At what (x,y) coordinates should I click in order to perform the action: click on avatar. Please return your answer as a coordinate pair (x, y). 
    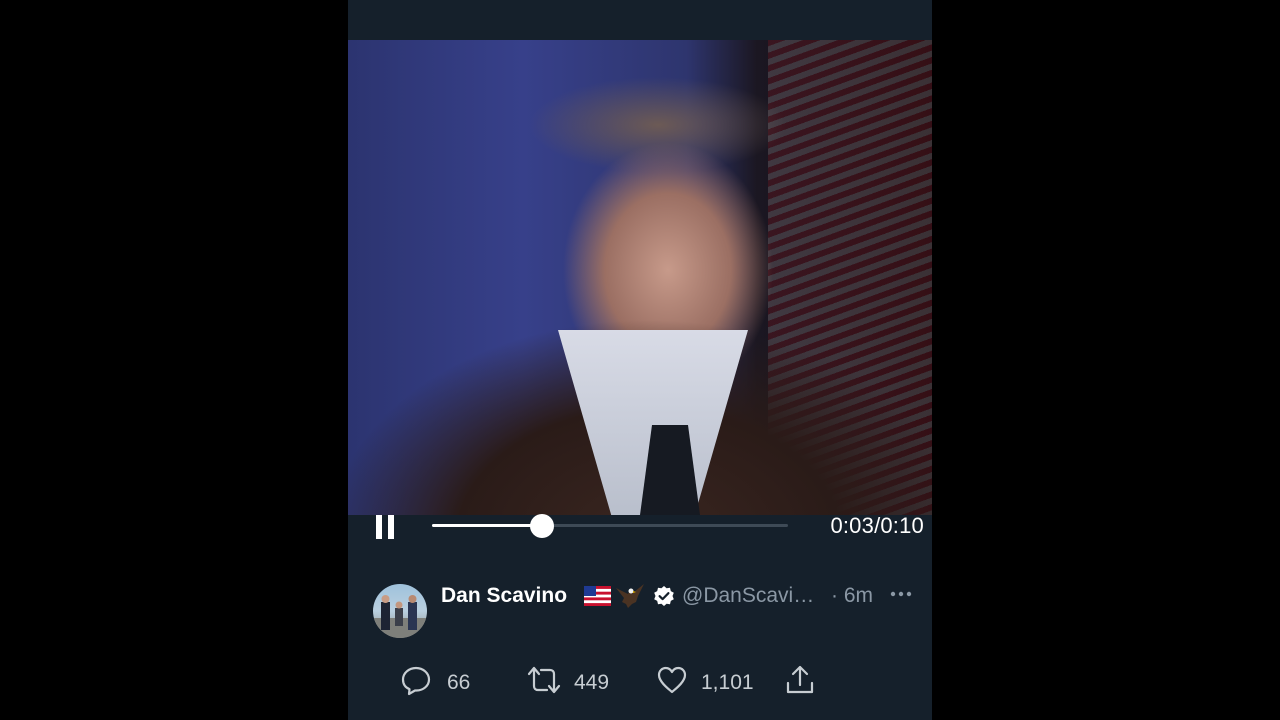
    Looking at the image, I should click on (400, 611).